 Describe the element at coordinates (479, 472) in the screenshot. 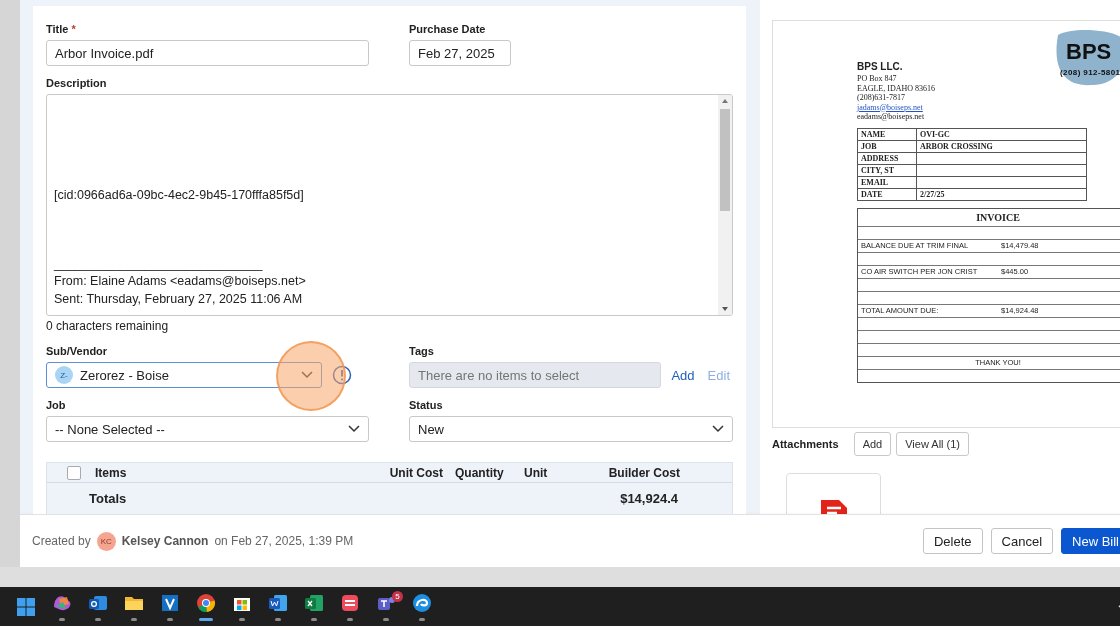

I see `column-header: Quantity` at that location.